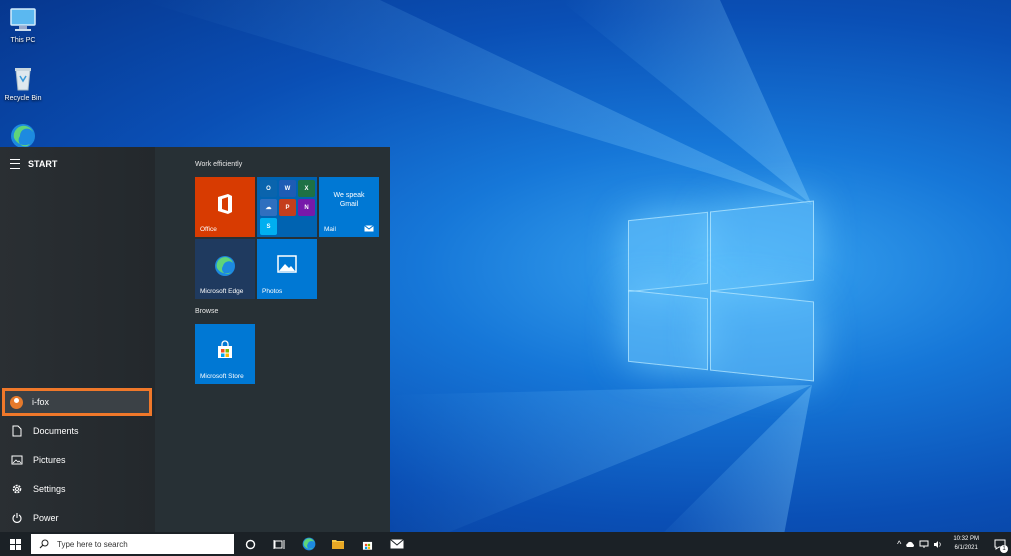  What do you see at coordinates (268, 207) in the screenshot?
I see `onedrive-icon: ☁` at bounding box center [268, 207].